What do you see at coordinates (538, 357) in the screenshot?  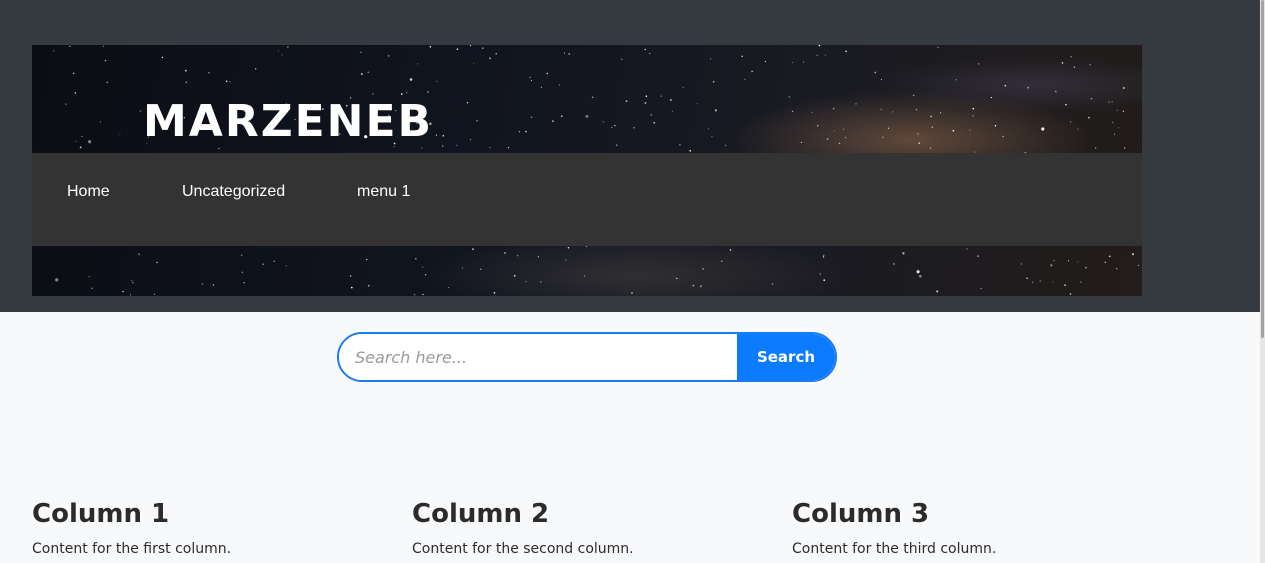 I see `search-input` at bounding box center [538, 357].